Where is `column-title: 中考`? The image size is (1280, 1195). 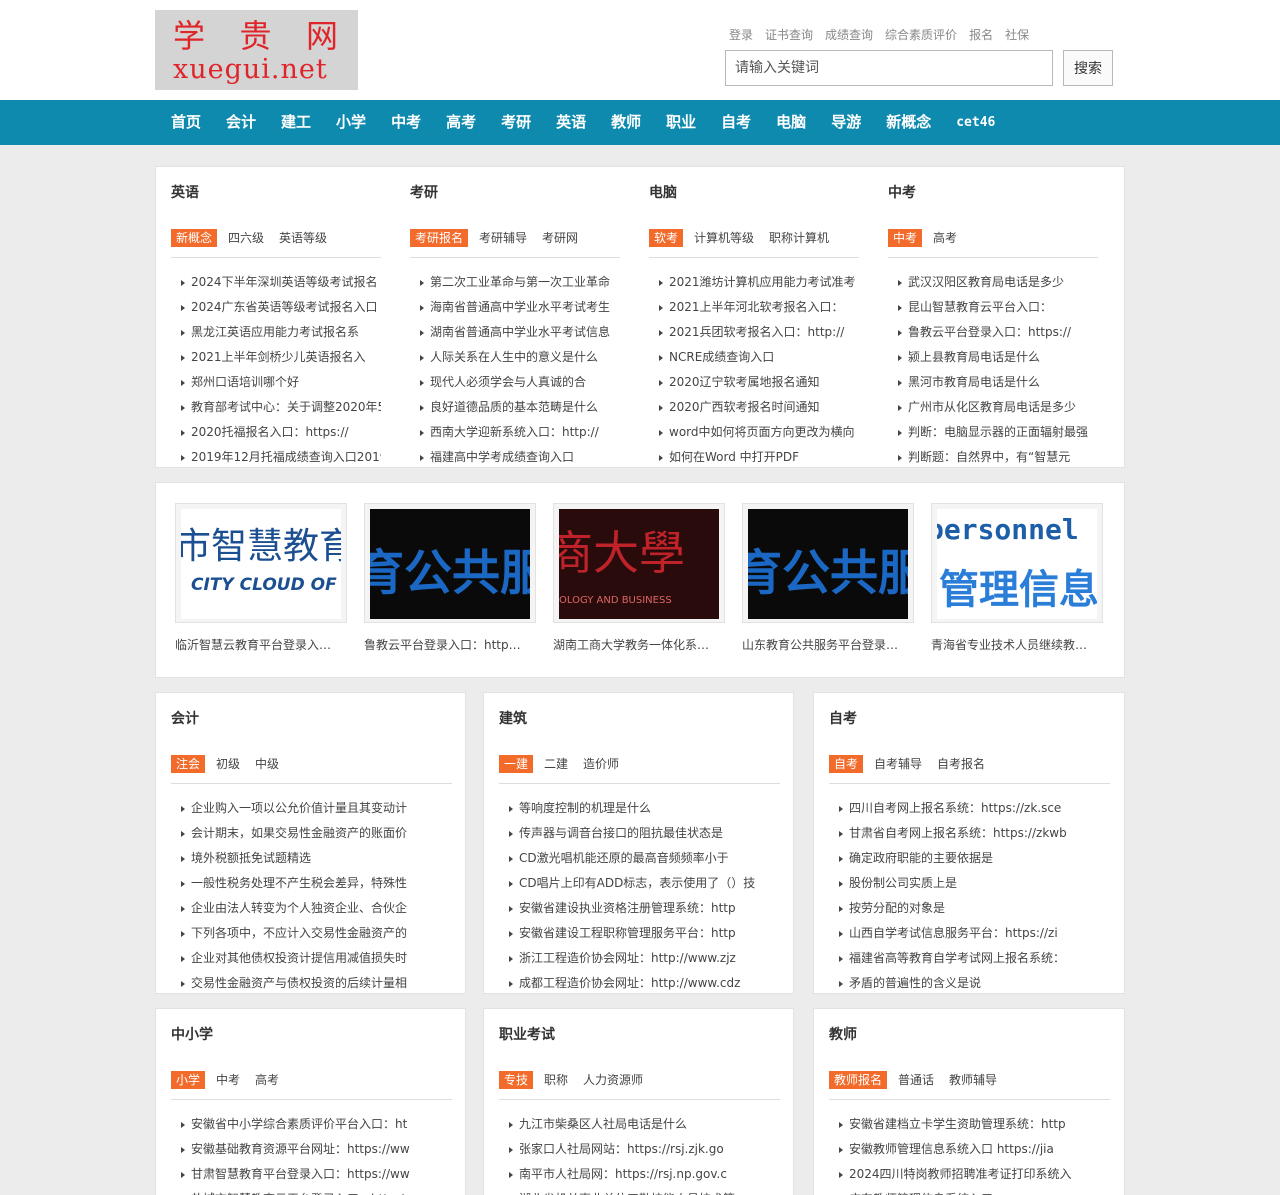 column-title: 中考 is located at coordinates (902, 193).